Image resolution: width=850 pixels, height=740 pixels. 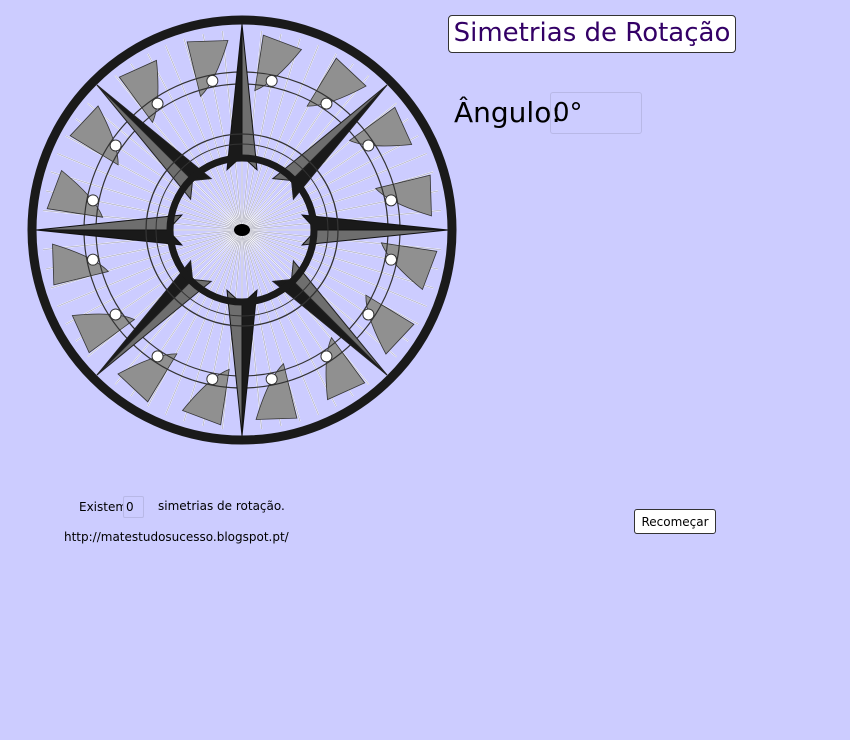 I want to click on angle-label: Ângulo:, so click(x=507, y=112).